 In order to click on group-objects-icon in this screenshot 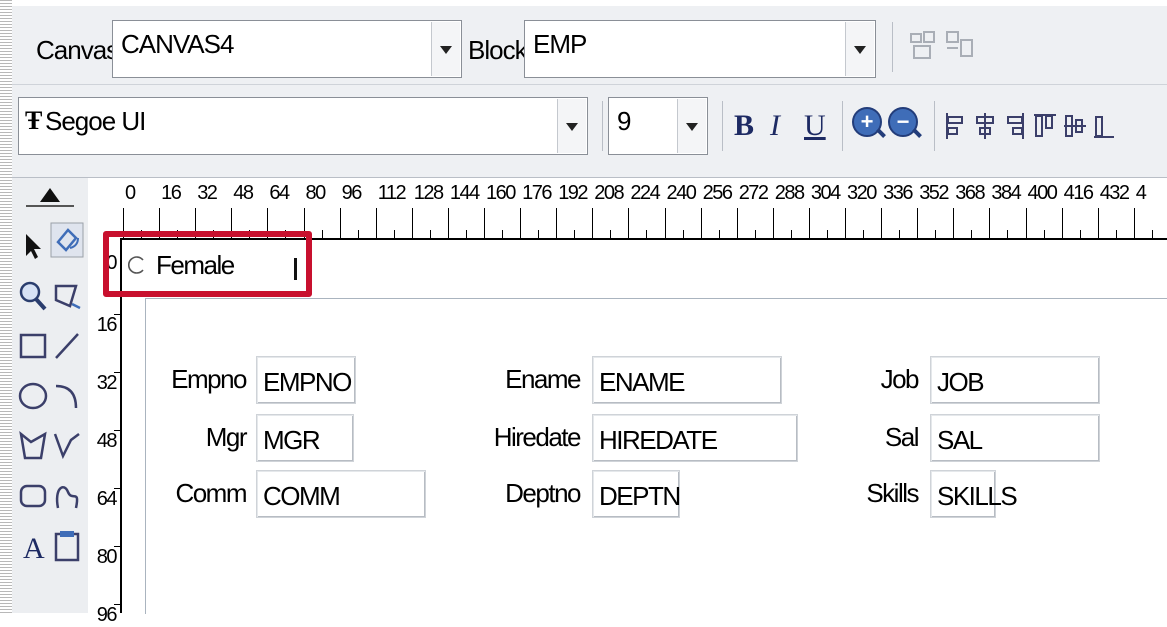, I will do `click(924, 45)`.